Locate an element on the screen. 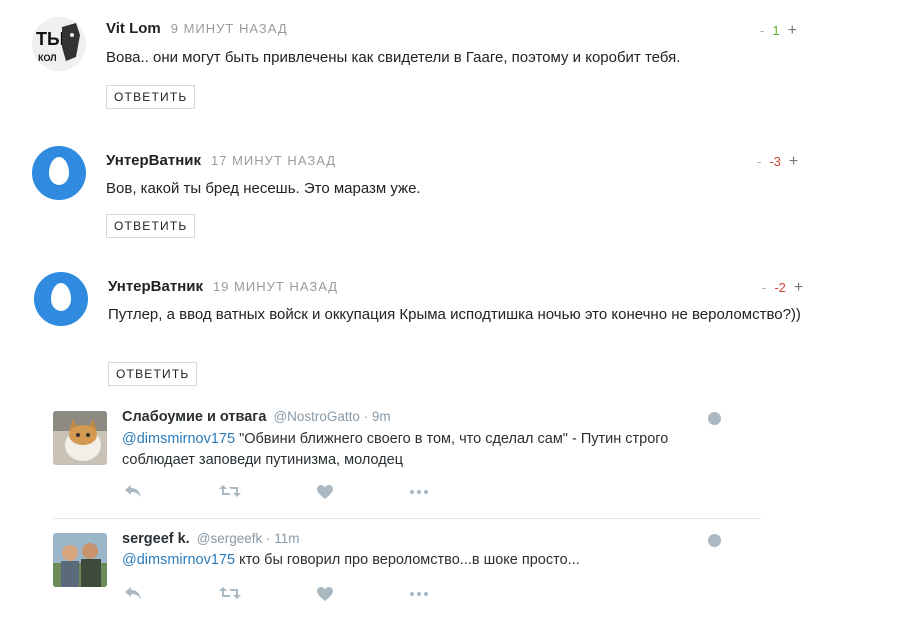 The height and width of the screenshot is (628, 920). avatar: ТЫ КОЛ is located at coordinates (59, 44).